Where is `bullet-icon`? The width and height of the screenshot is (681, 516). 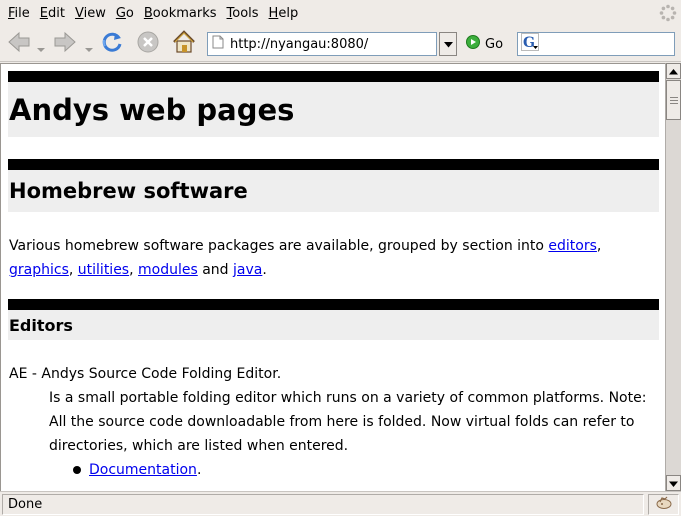 bullet-icon is located at coordinates (77, 470).